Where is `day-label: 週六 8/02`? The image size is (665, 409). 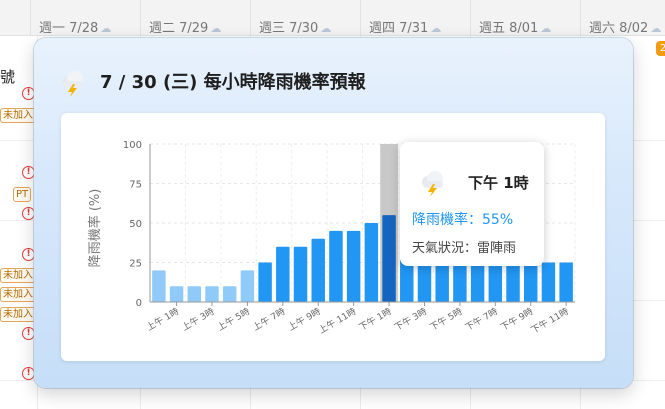 day-label: 週六 8/02 is located at coordinates (619, 28).